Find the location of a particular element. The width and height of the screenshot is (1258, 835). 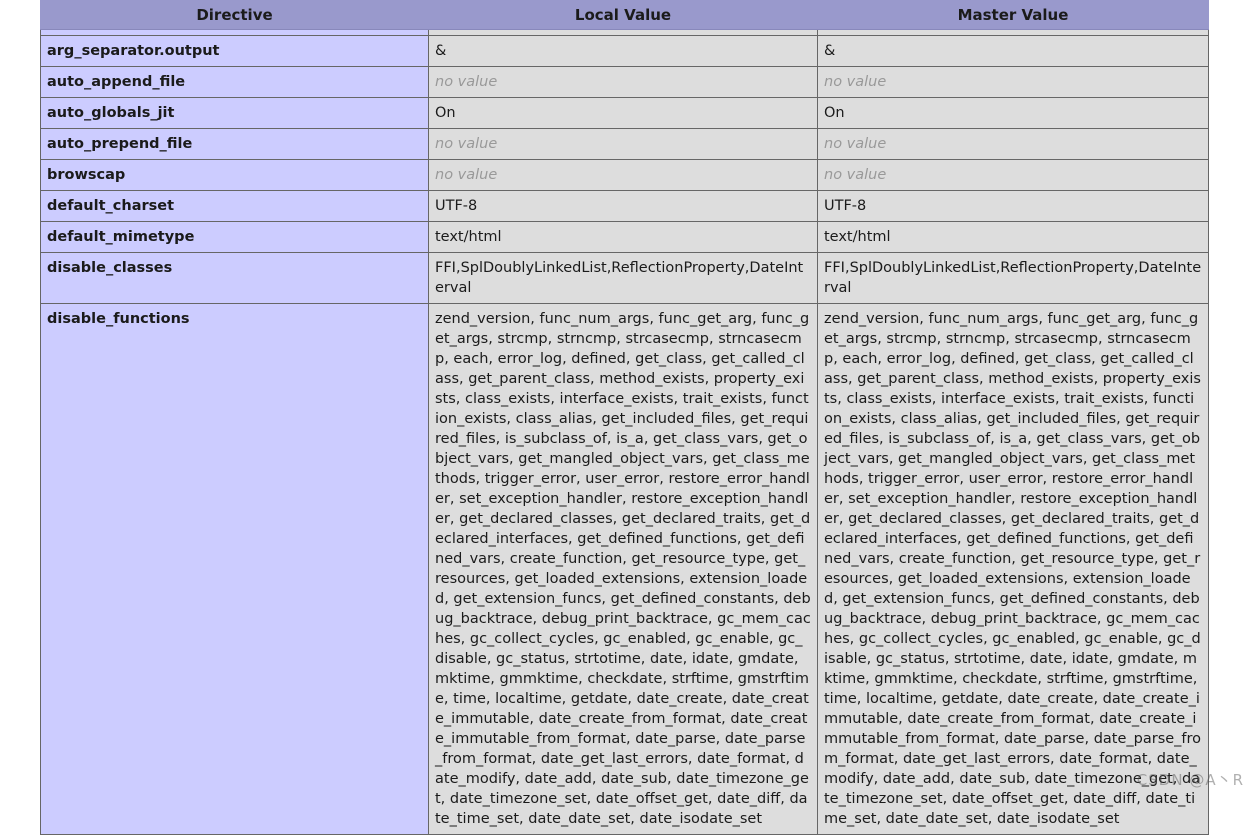

table-row: auto_prepend_file no value no value is located at coordinates (625, 144).